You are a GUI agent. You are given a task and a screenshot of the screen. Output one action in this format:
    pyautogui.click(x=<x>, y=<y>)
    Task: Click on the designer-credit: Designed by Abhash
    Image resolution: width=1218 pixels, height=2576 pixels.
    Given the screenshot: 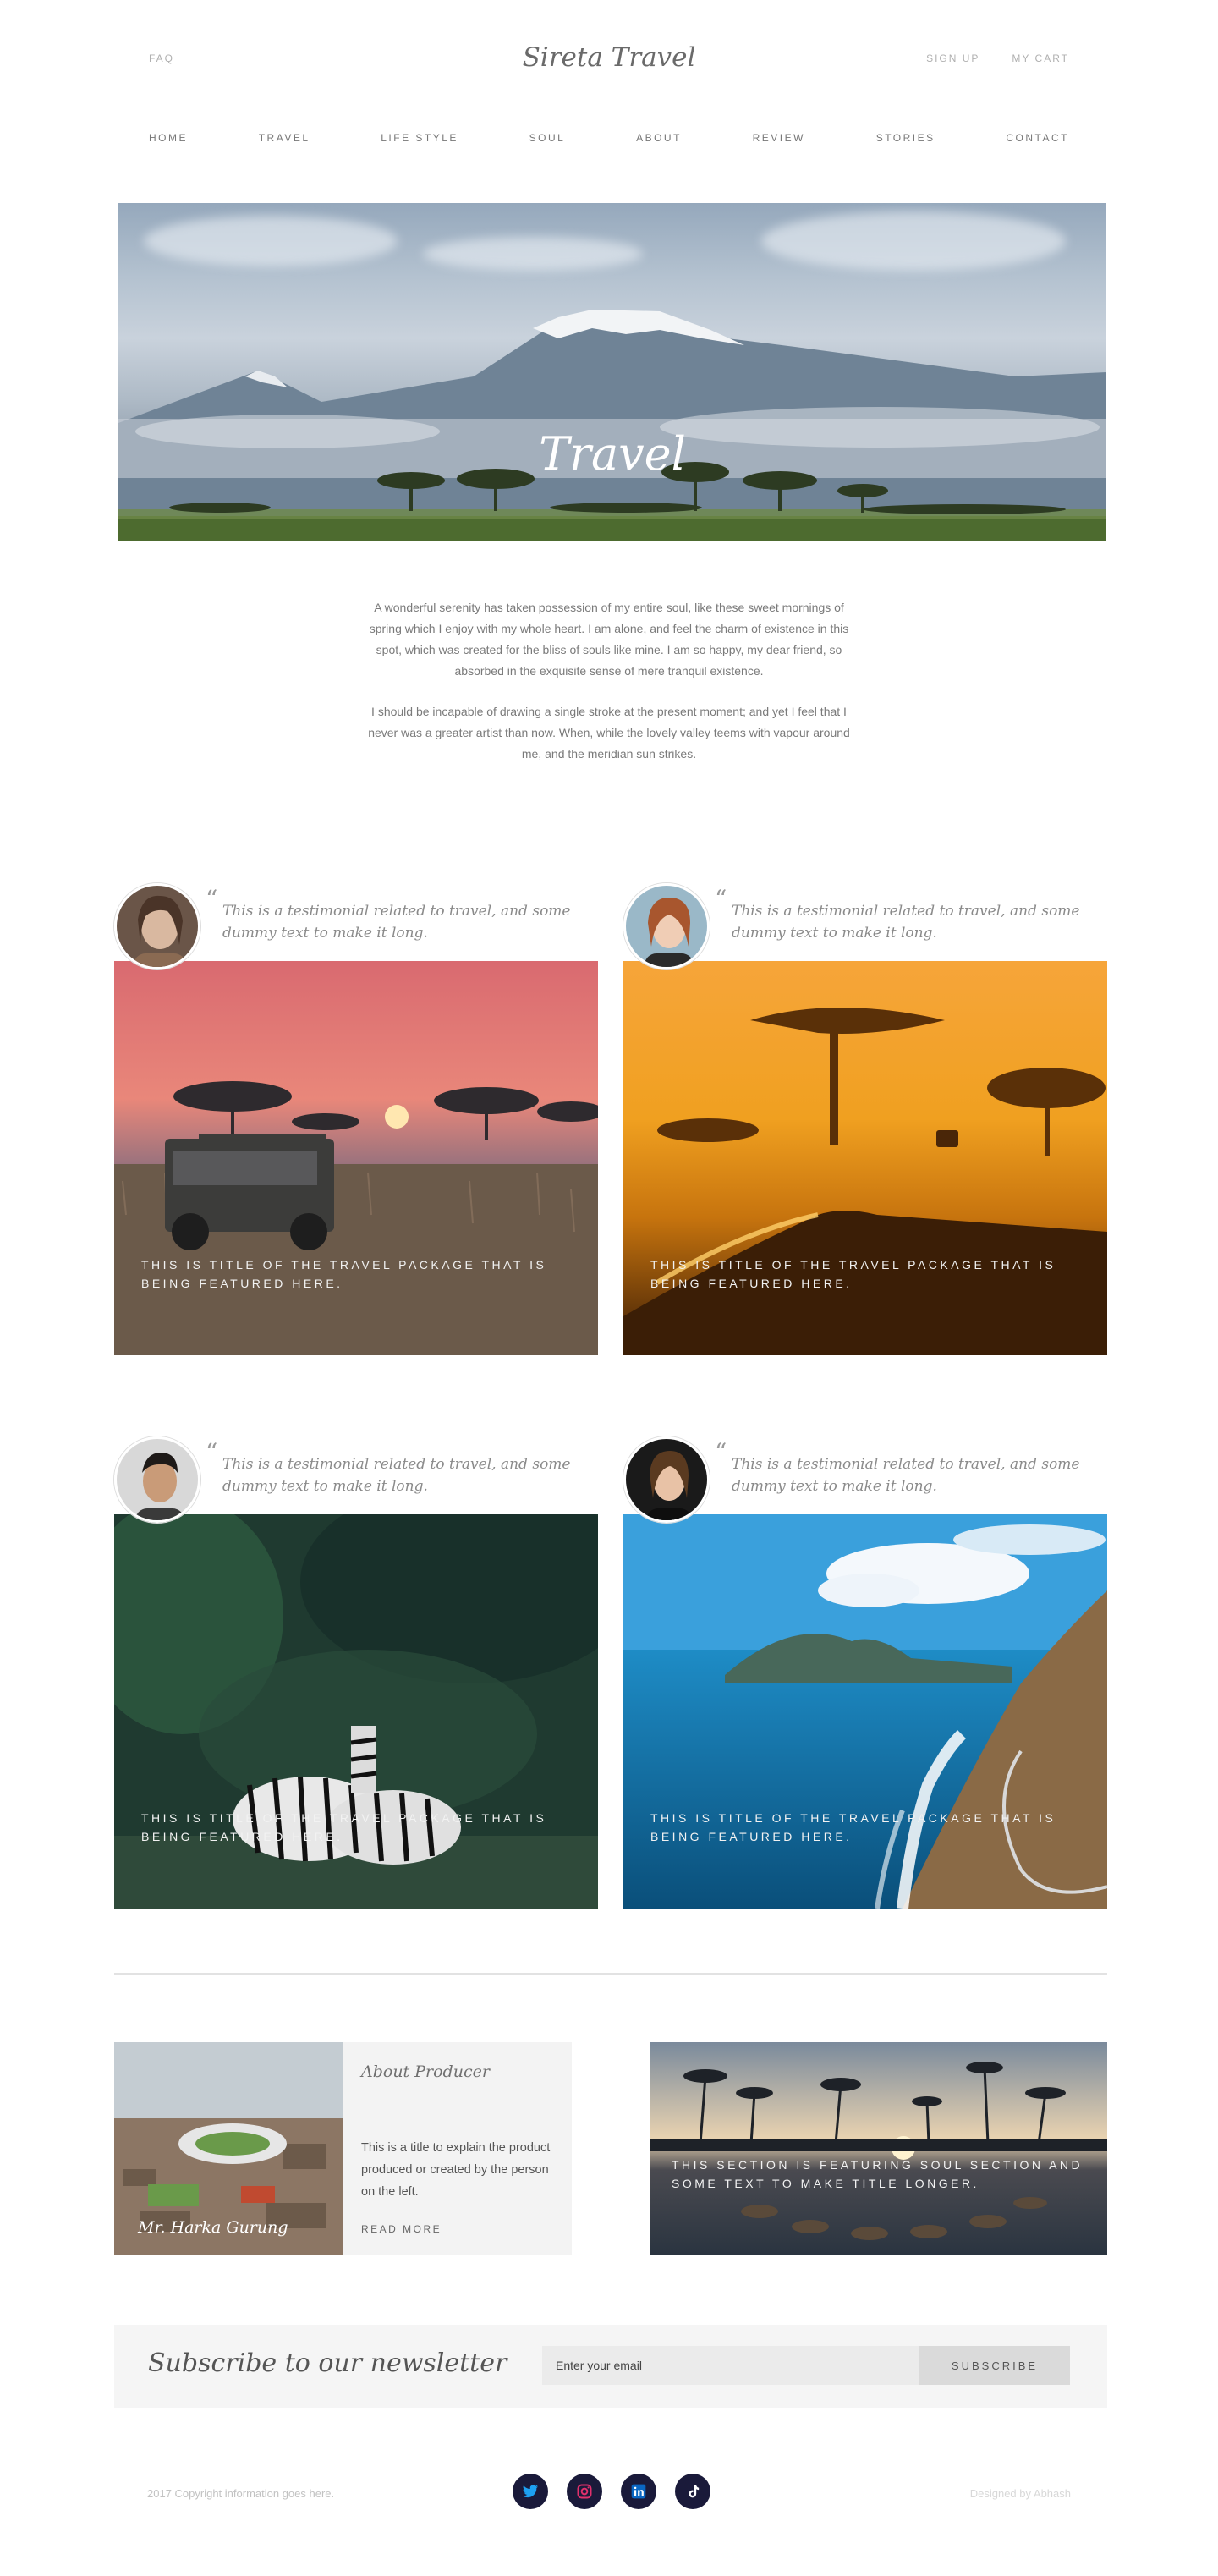 What is the action you would take?
    pyautogui.click(x=1020, y=2493)
    